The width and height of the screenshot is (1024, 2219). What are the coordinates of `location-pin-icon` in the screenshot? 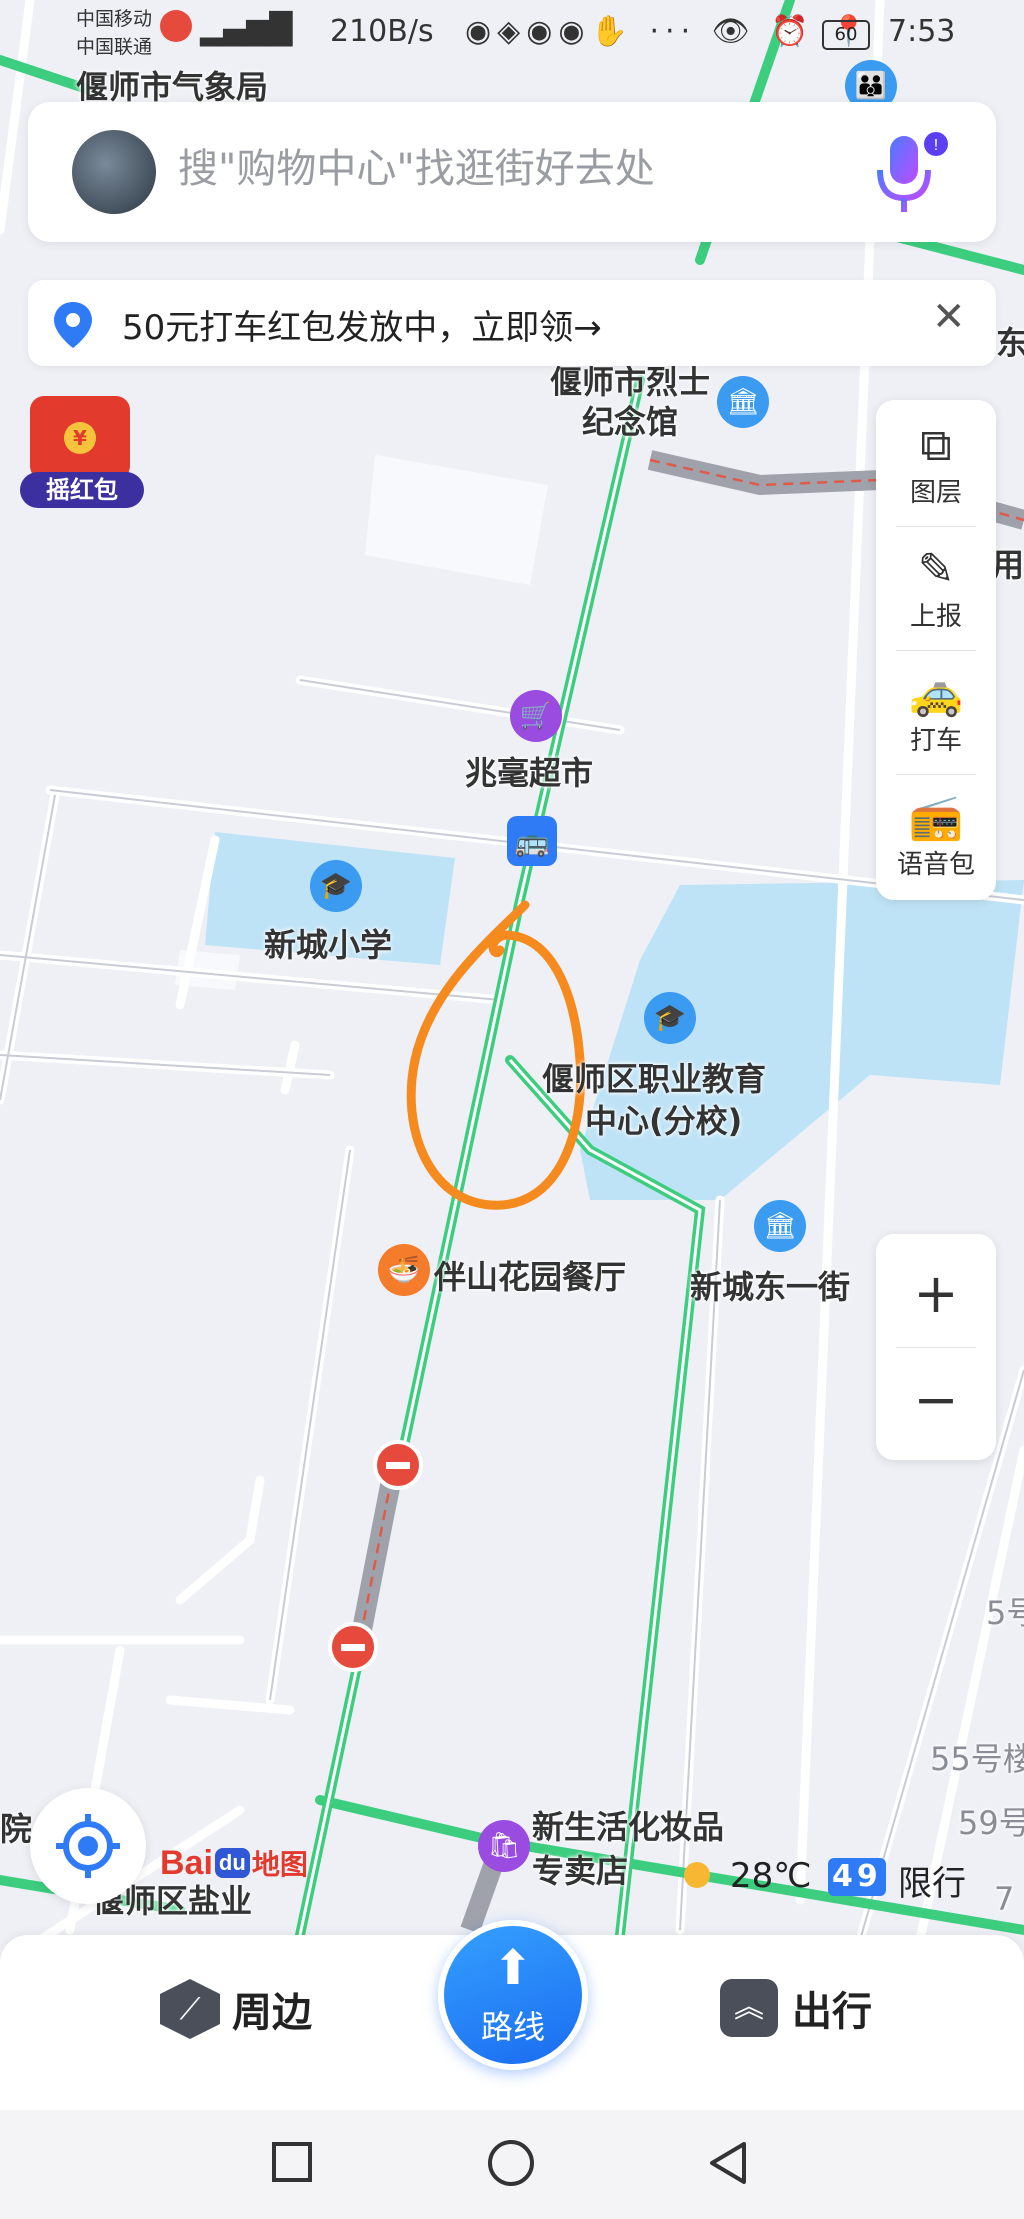 It's located at (73, 324).